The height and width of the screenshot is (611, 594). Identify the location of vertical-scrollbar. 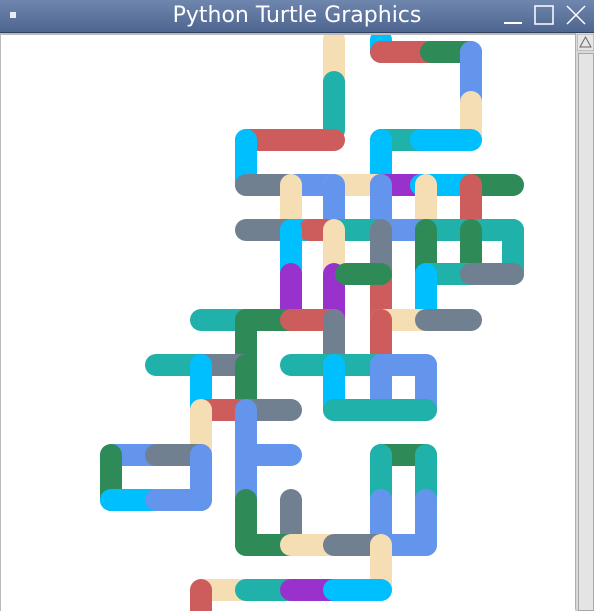
(584, 322).